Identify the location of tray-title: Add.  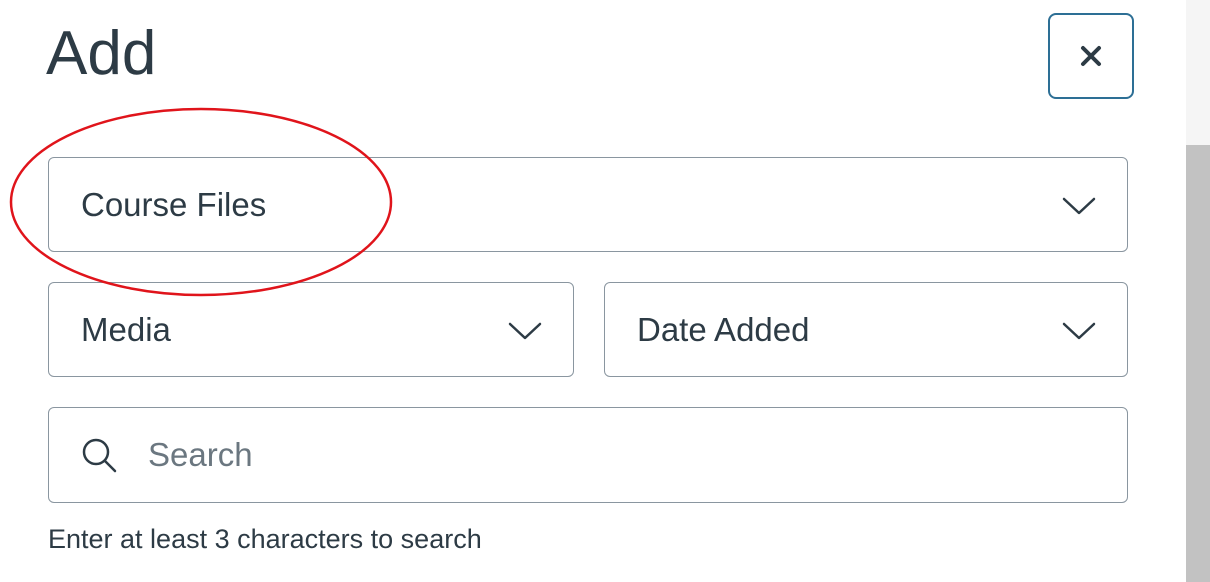
(101, 53).